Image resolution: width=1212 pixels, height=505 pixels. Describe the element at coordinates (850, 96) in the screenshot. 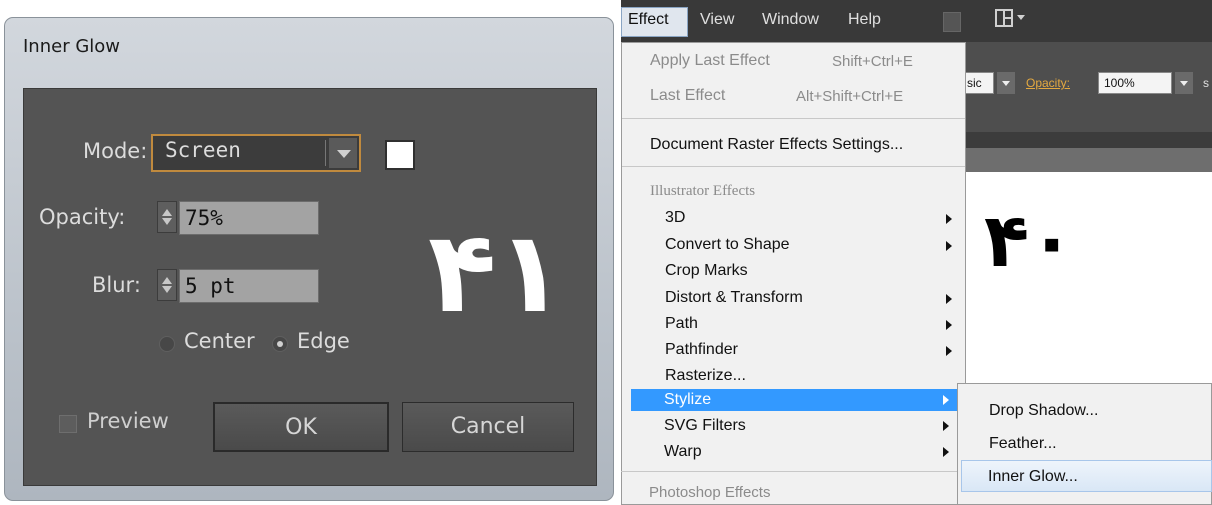

I see `shortcut-last-effect: Alt+Shift+Ctrl+E` at that location.